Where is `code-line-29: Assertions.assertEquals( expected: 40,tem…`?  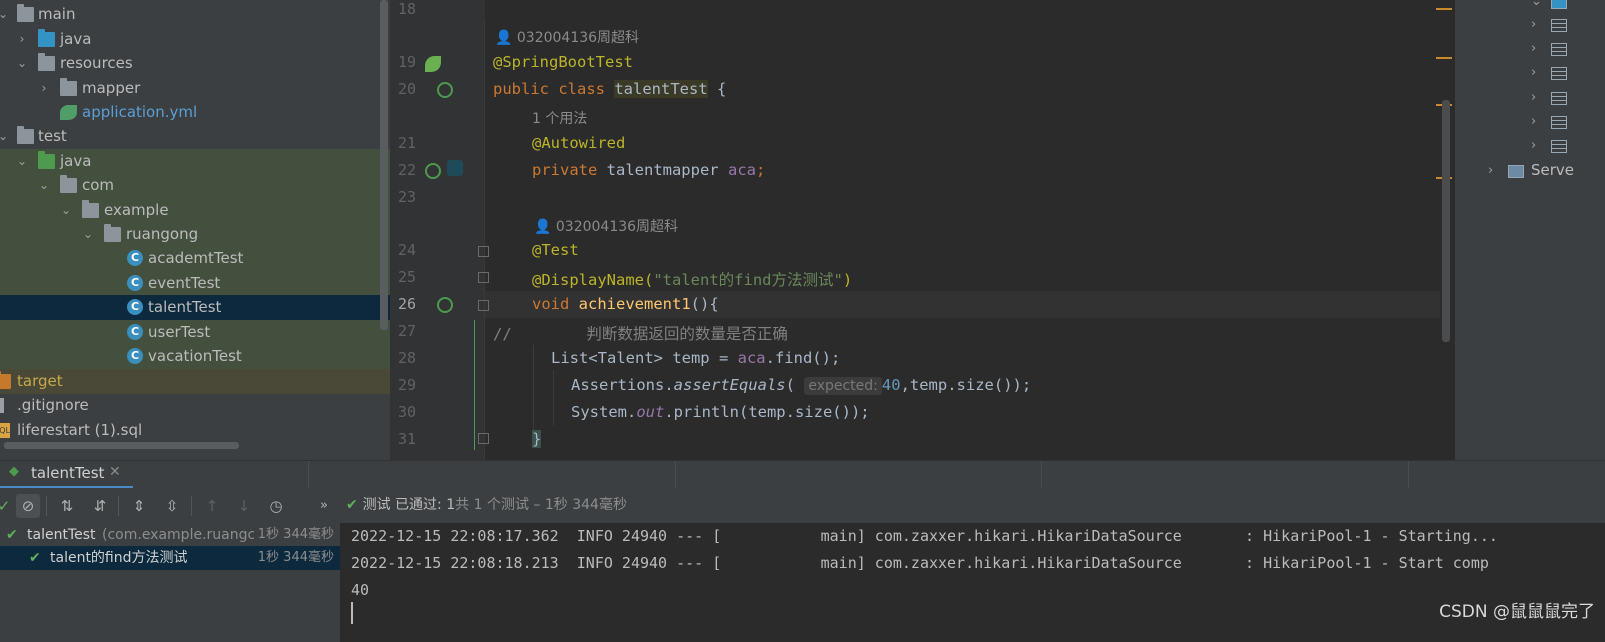
code-line-29: Assertions.assertEquals( expected: 40,tem… is located at coordinates (801, 385).